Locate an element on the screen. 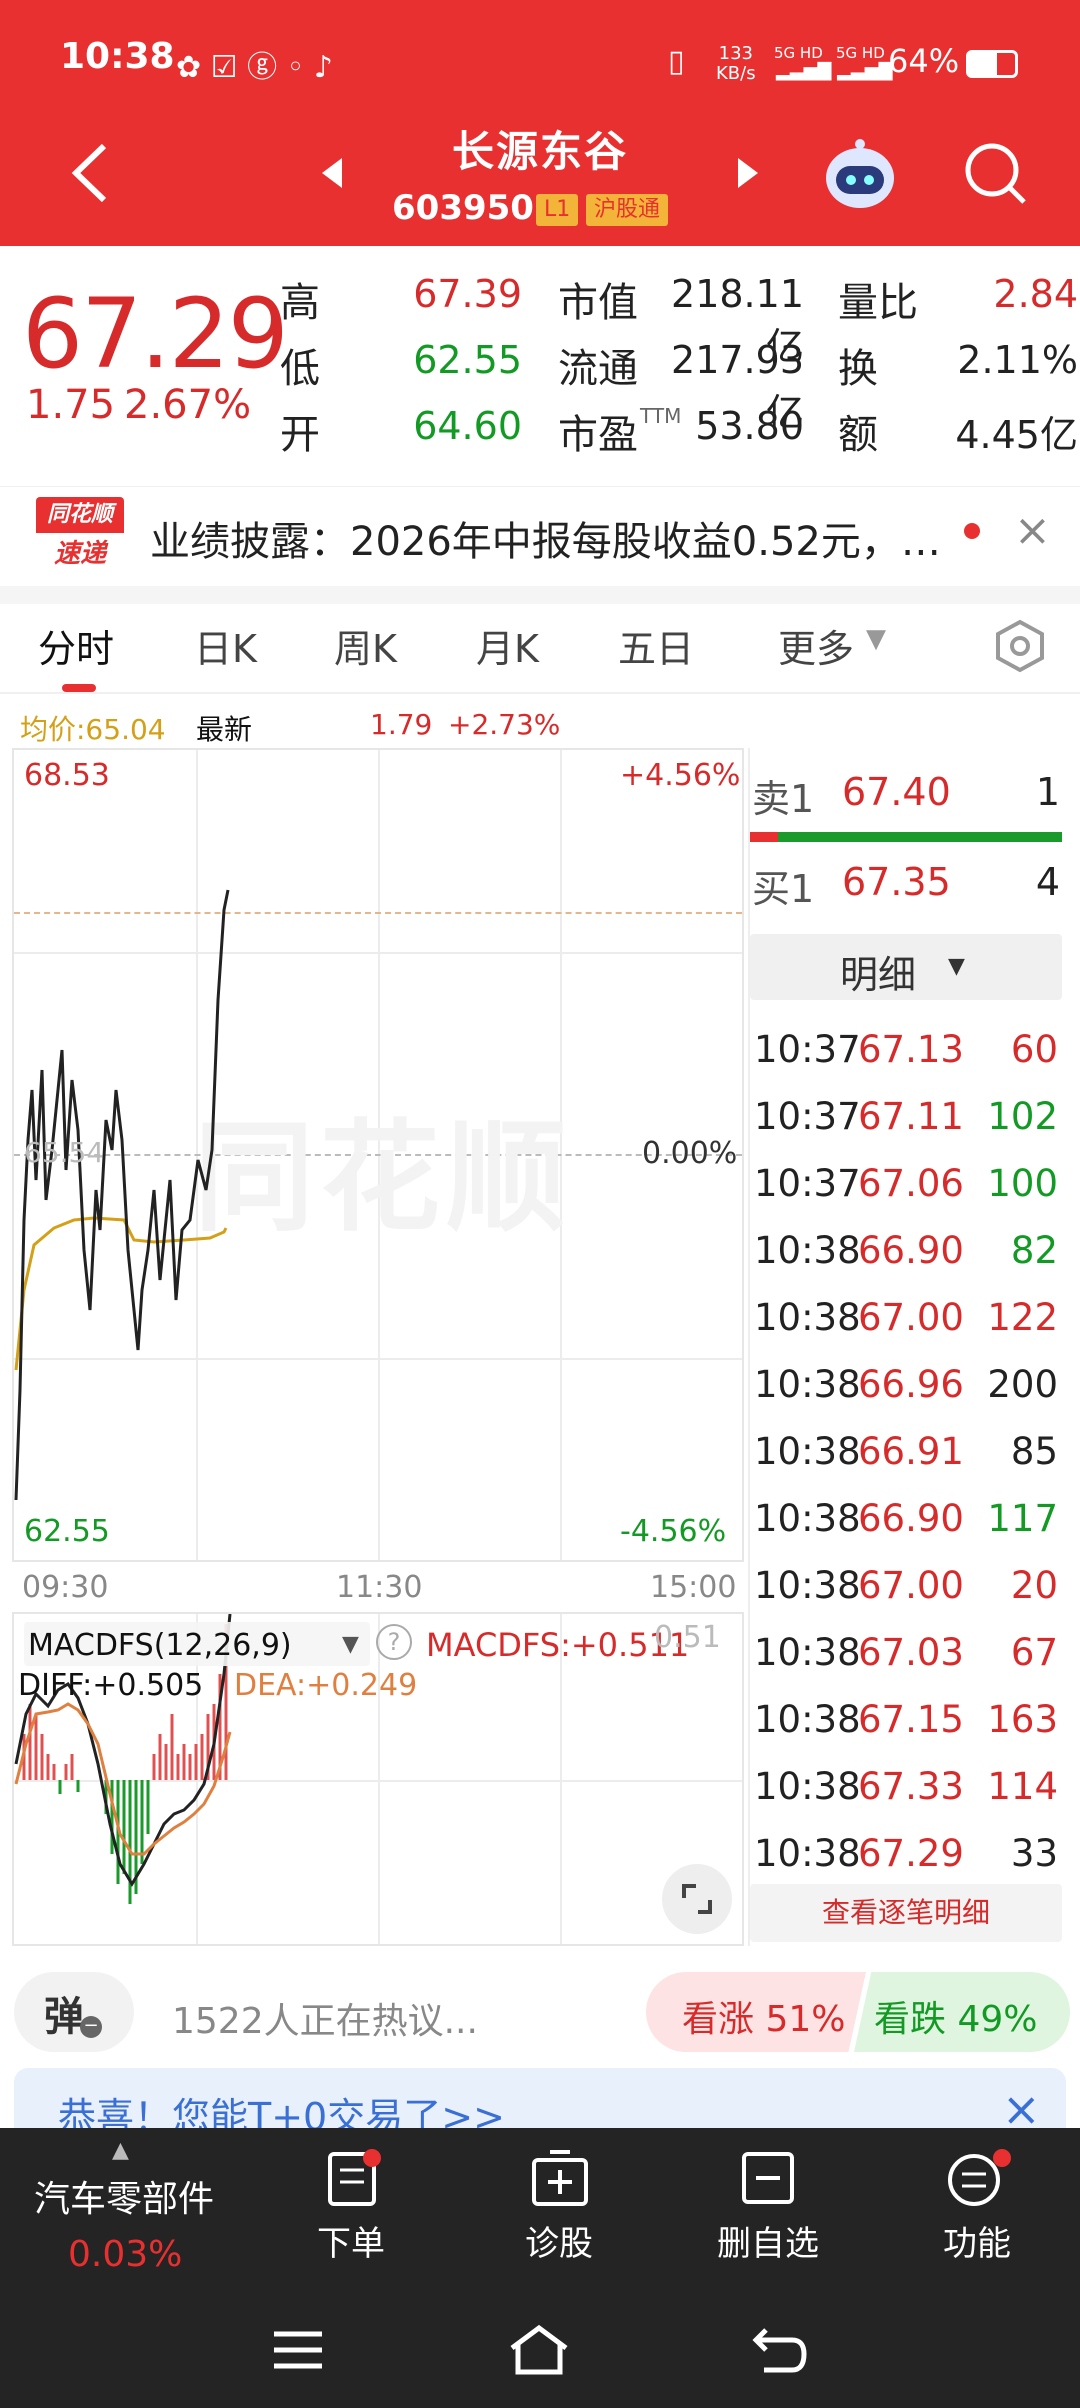  chevron-down-icon: ▼ is located at coordinates (876, 639).